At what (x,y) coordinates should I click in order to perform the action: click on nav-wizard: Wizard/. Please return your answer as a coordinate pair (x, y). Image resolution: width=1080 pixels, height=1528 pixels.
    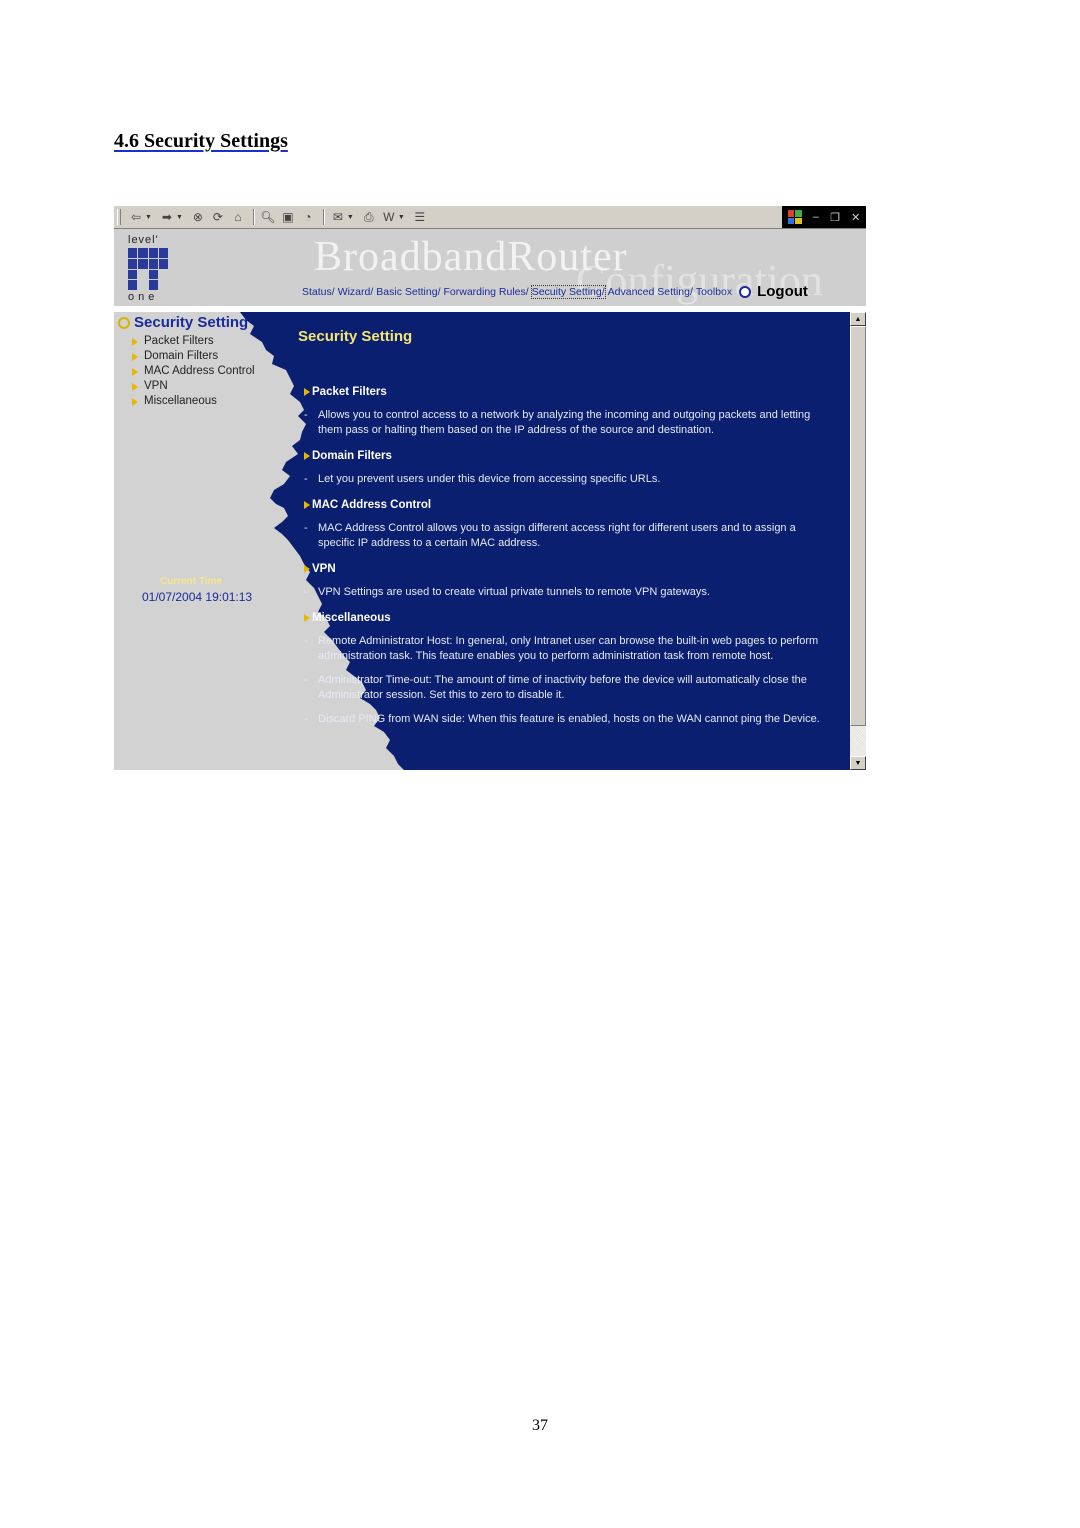
    Looking at the image, I should click on (356, 292).